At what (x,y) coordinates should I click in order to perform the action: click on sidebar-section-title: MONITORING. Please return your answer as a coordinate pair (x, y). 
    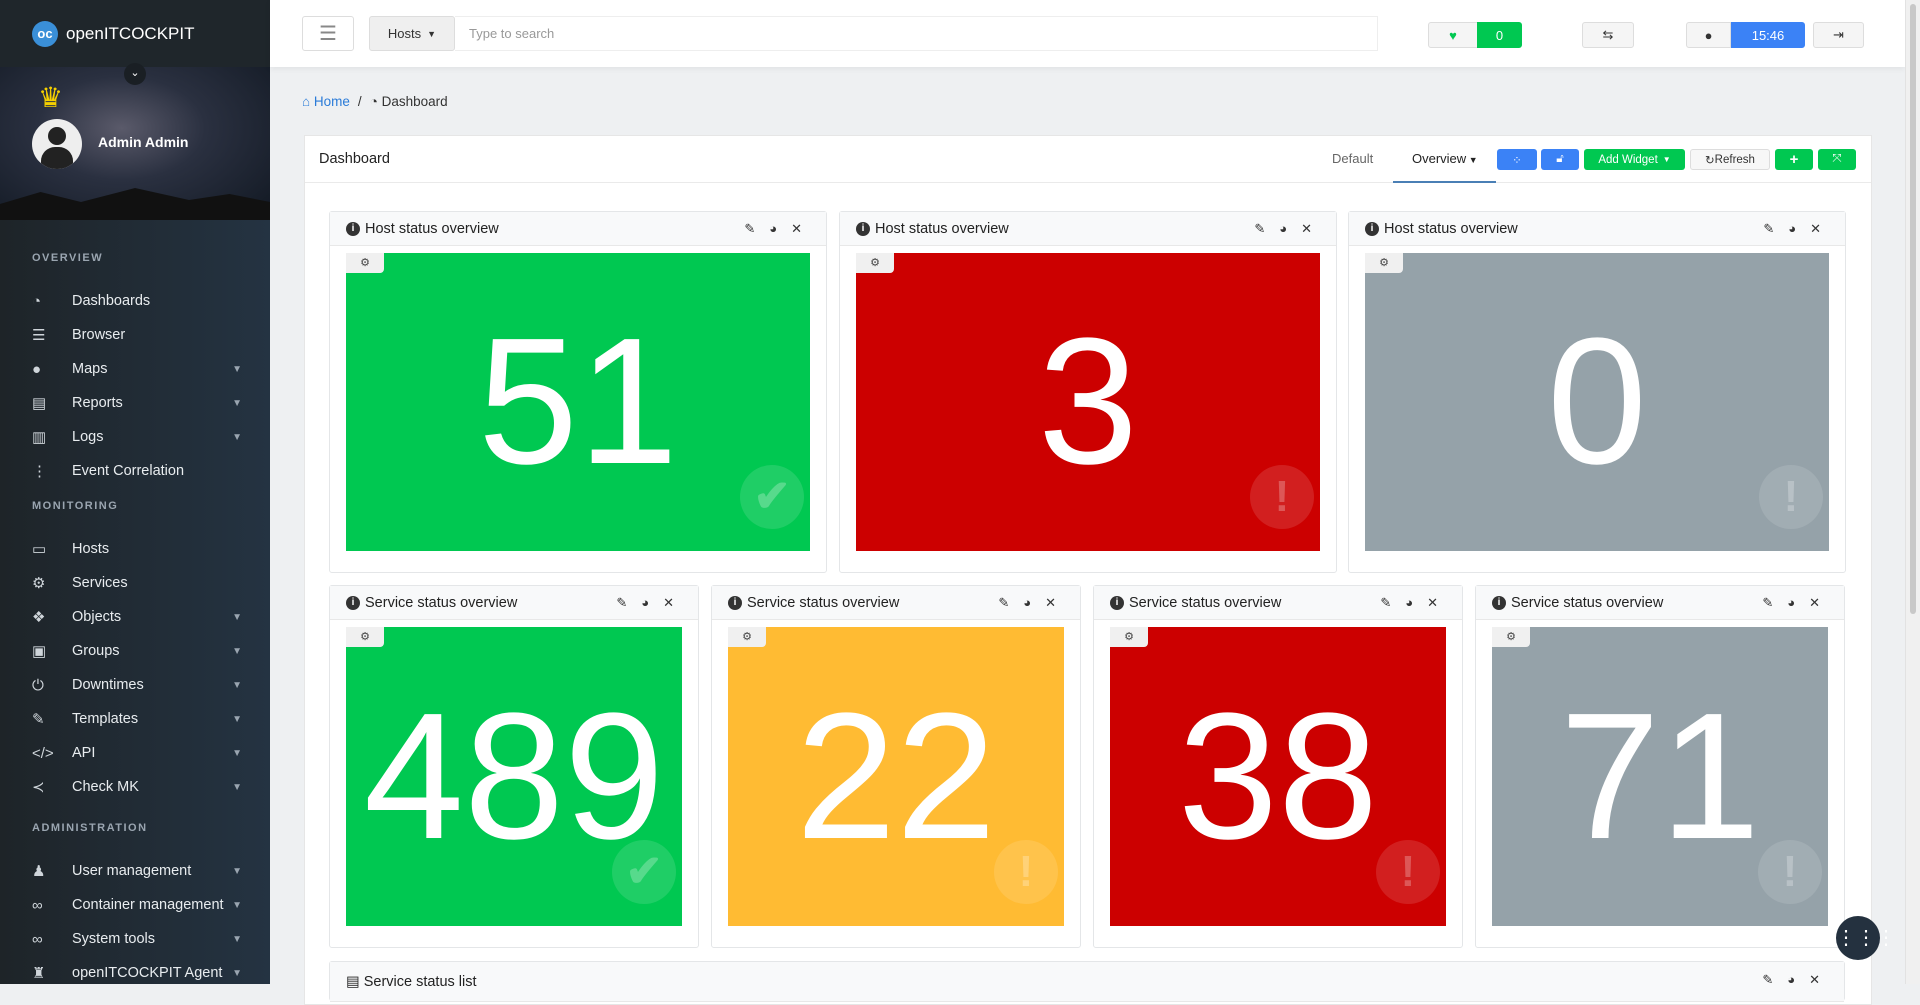
    Looking at the image, I should click on (75, 506).